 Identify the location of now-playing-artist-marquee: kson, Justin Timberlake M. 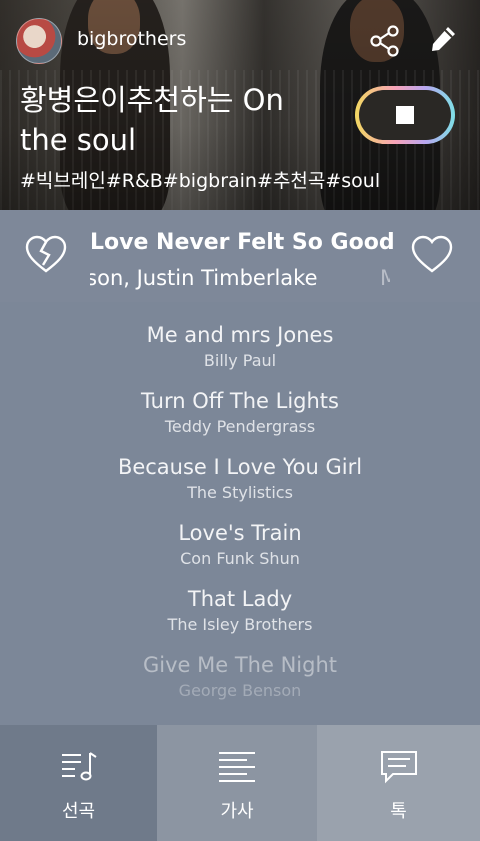
(240, 280).